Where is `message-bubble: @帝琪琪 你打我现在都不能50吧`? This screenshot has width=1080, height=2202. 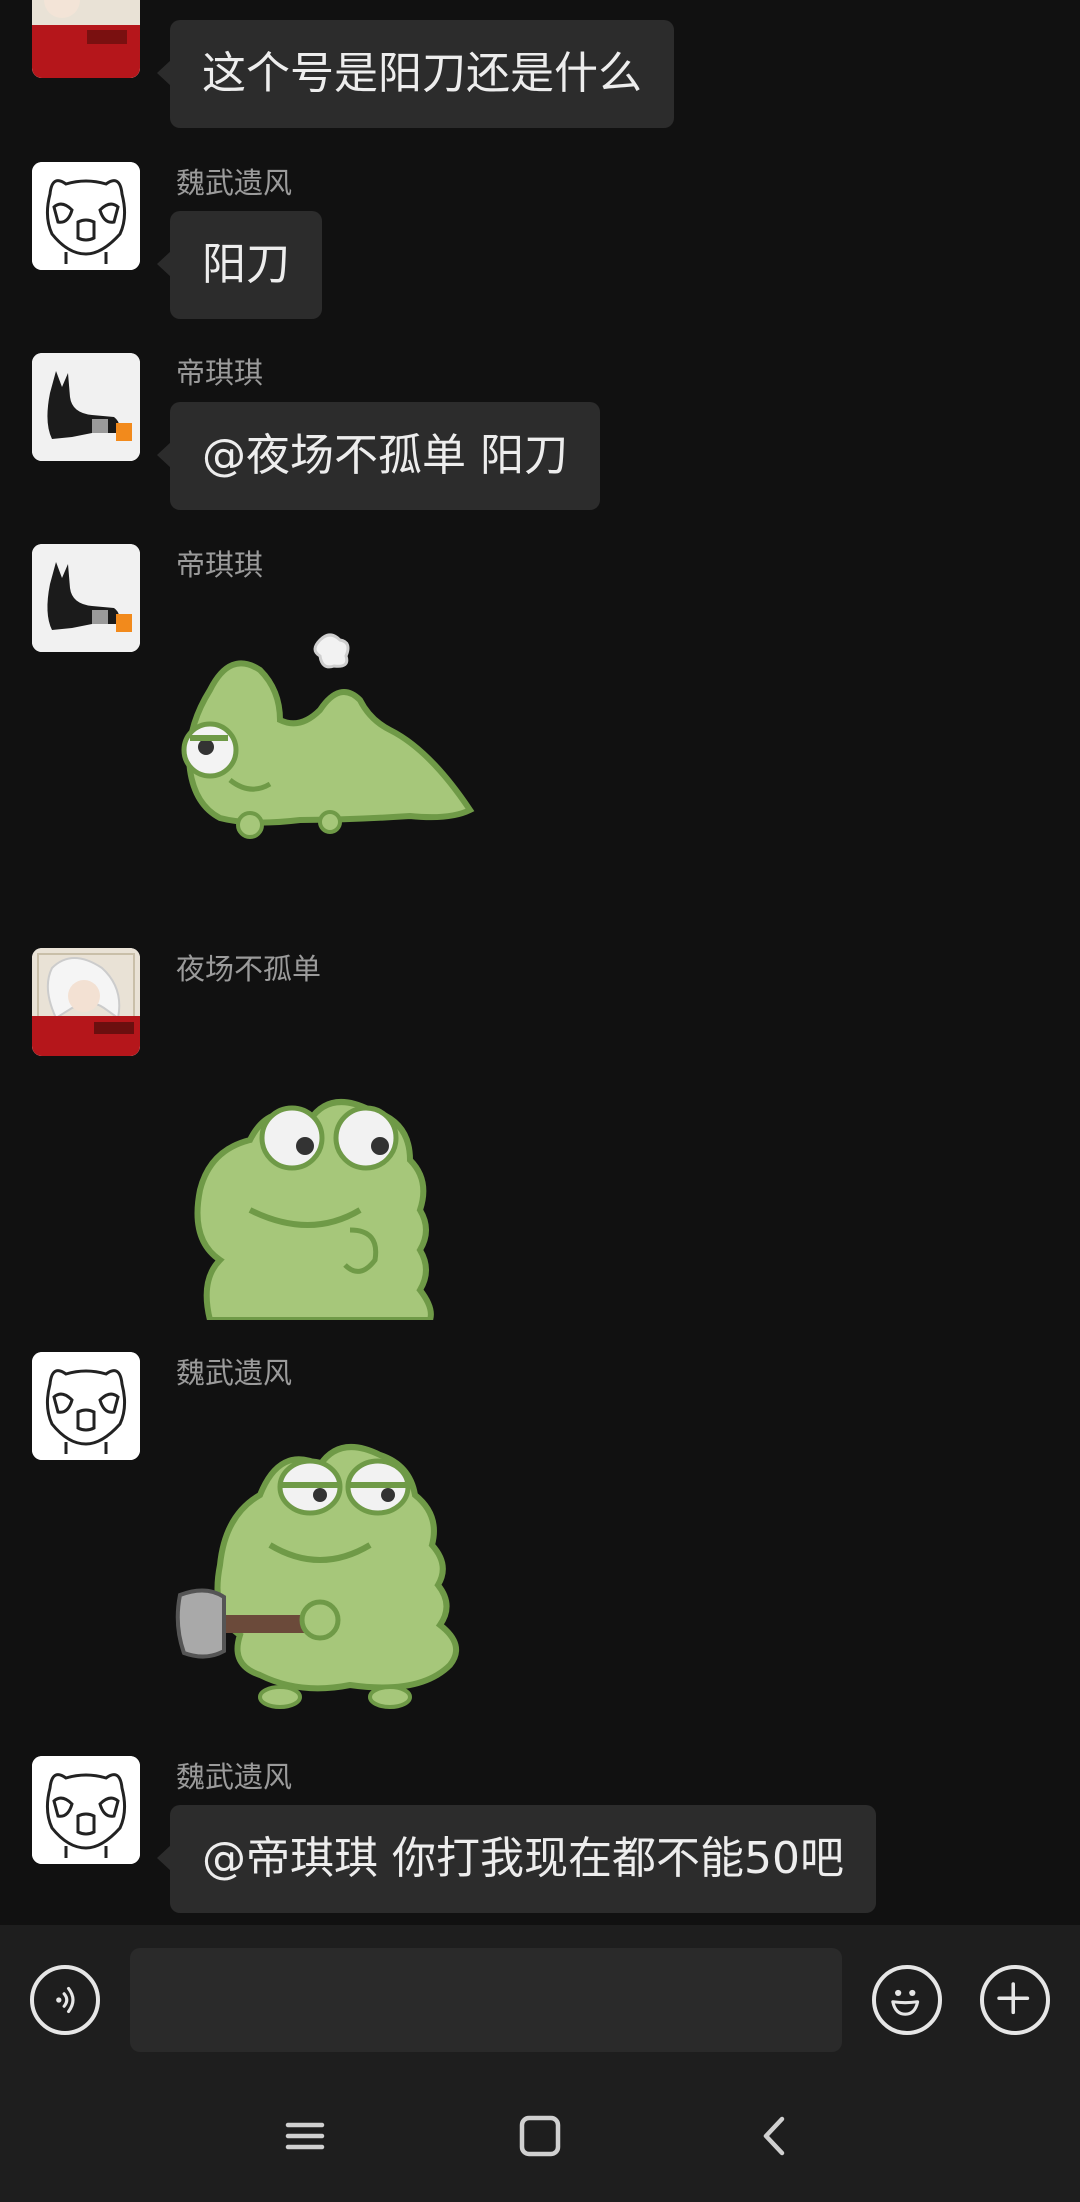 message-bubble: @帝琪琪 你打我现在都不能50吧 is located at coordinates (516, 1859).